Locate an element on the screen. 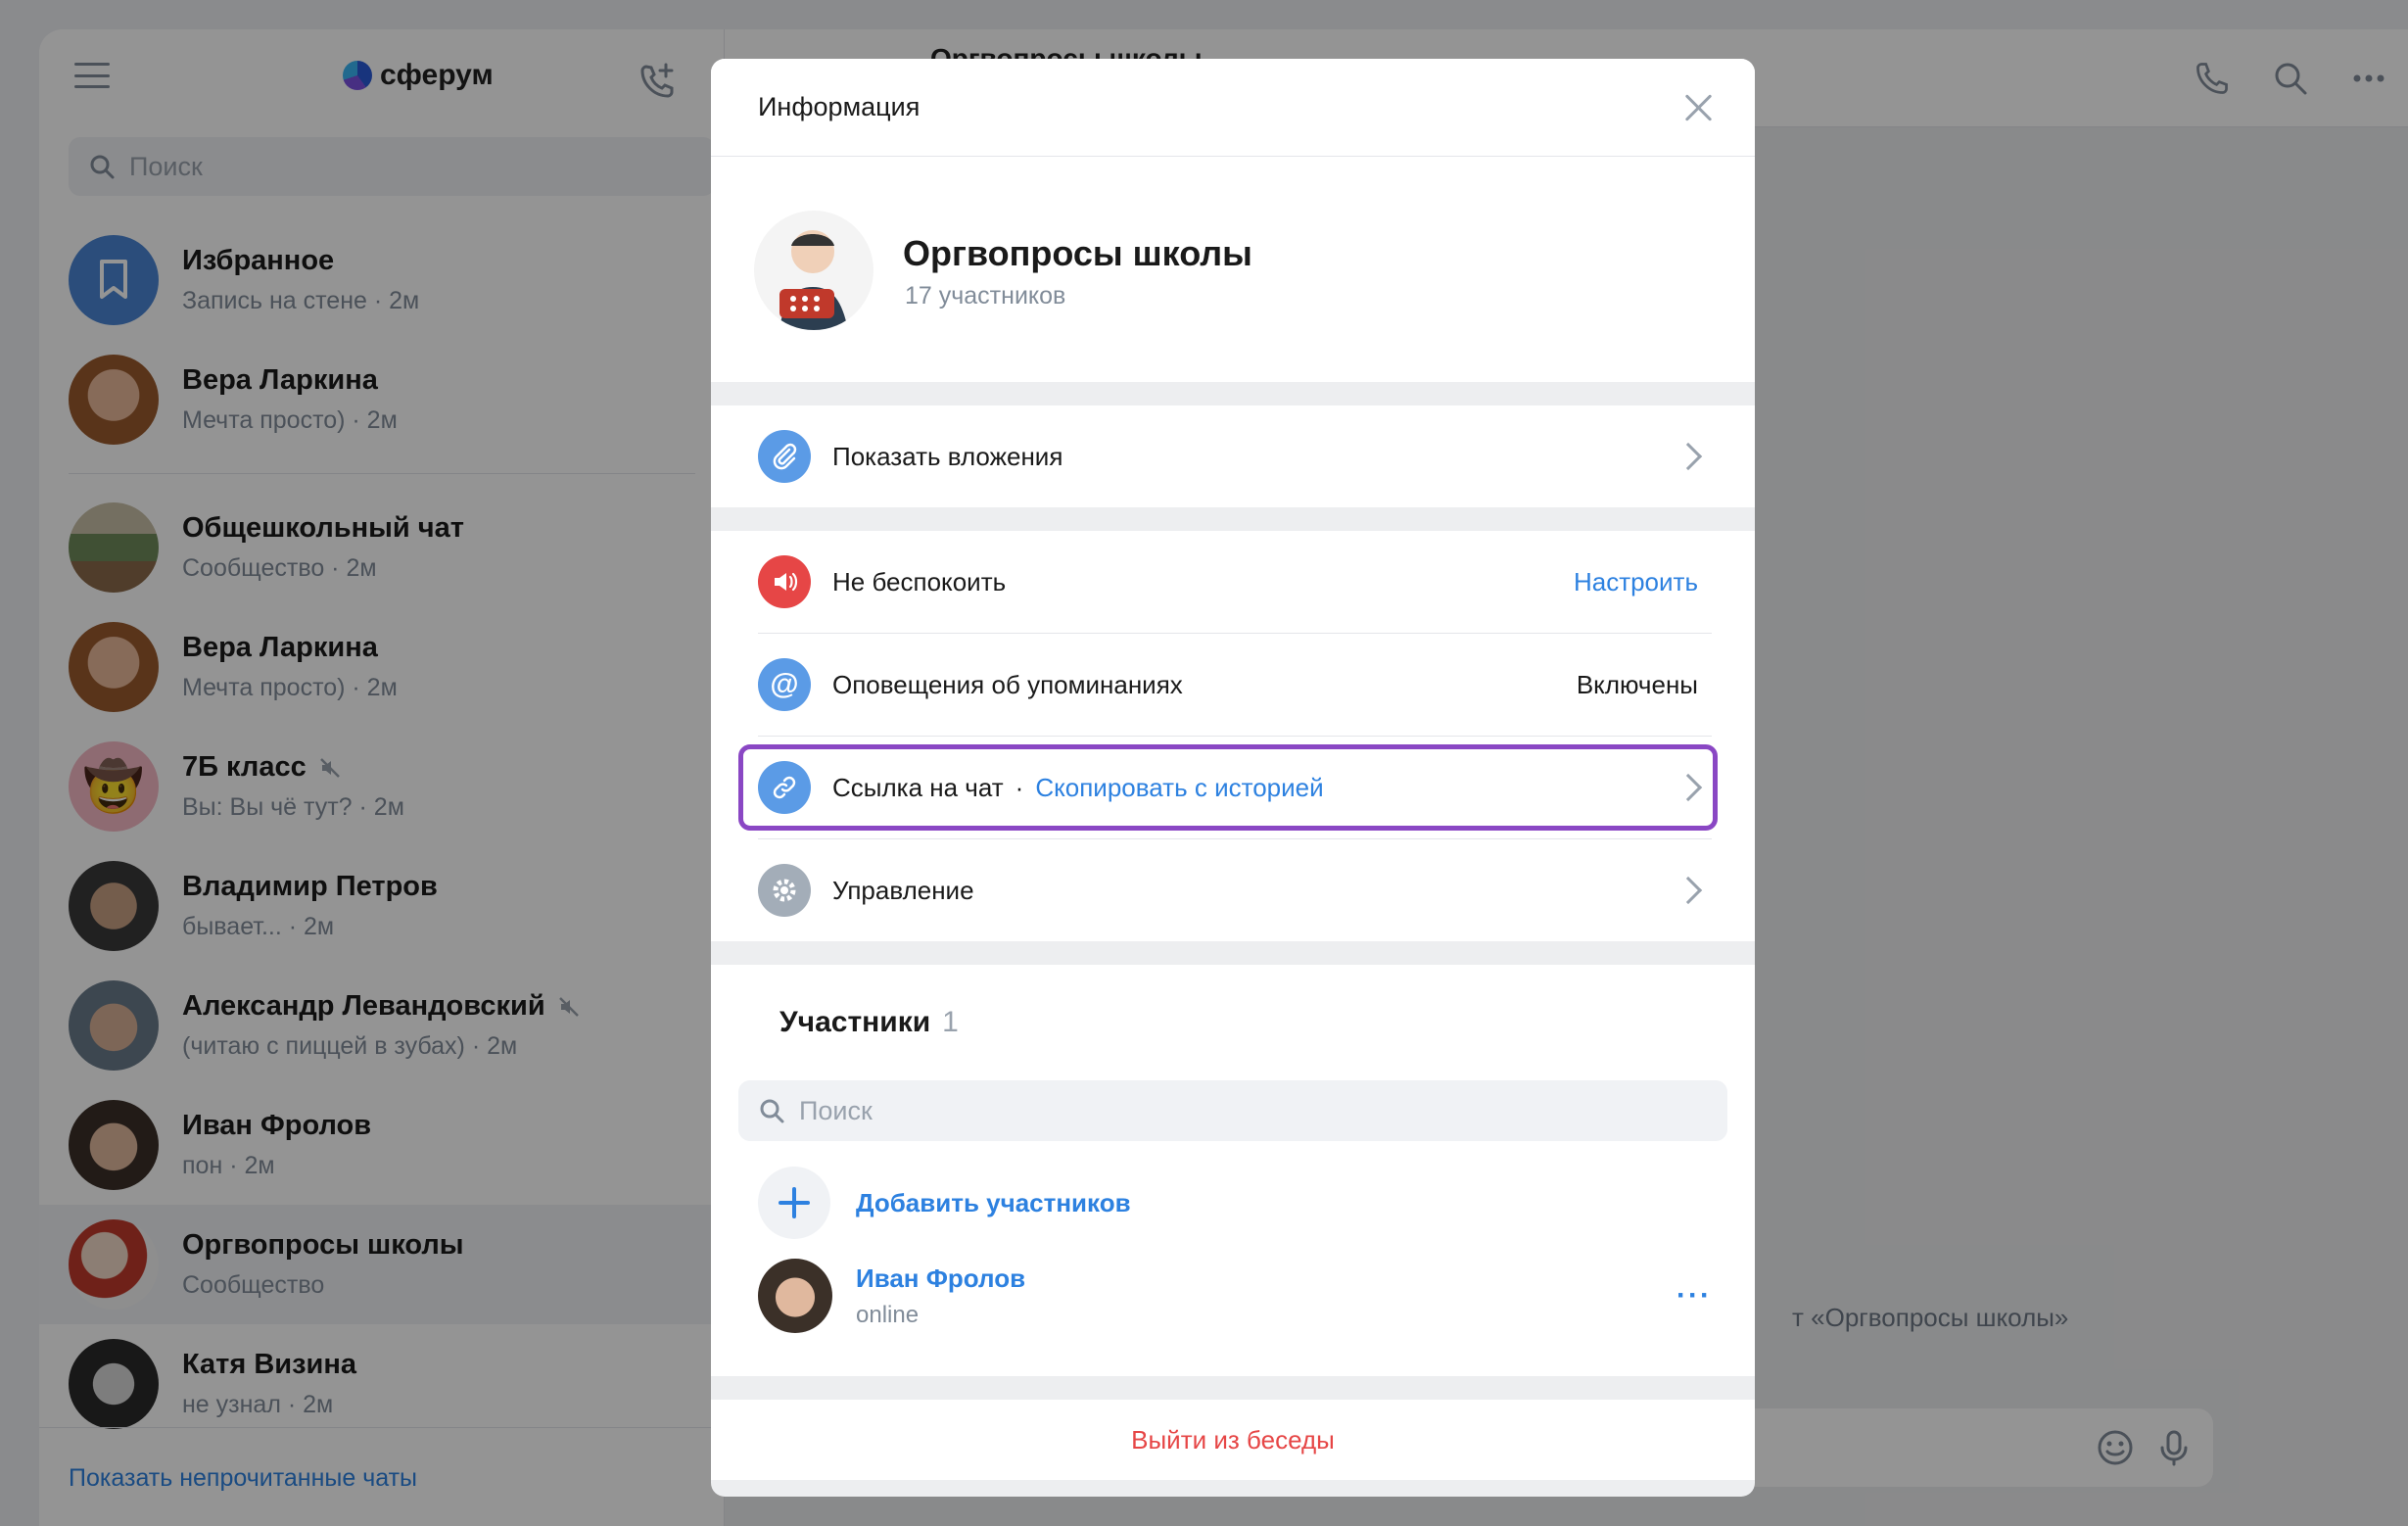 The height and width of the screenshot is (1526, 2408). member-avatar is located at coordinates (795, 1296).